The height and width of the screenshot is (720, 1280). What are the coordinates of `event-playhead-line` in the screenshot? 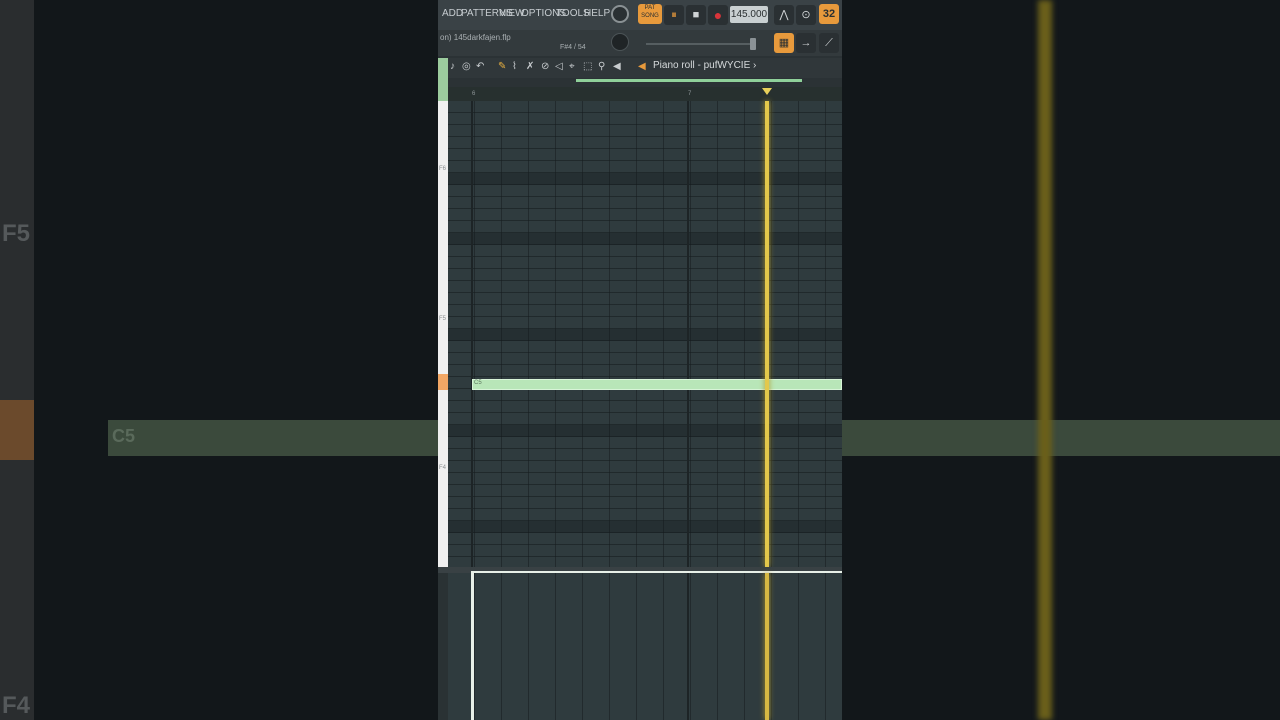 It's located at (767, 646).